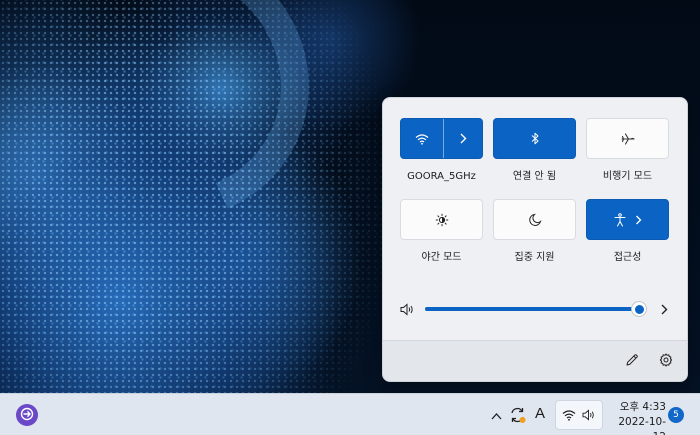 This screenshot has height=435, width=700. I want to click on airplane-tile-button, so click(627, 138).